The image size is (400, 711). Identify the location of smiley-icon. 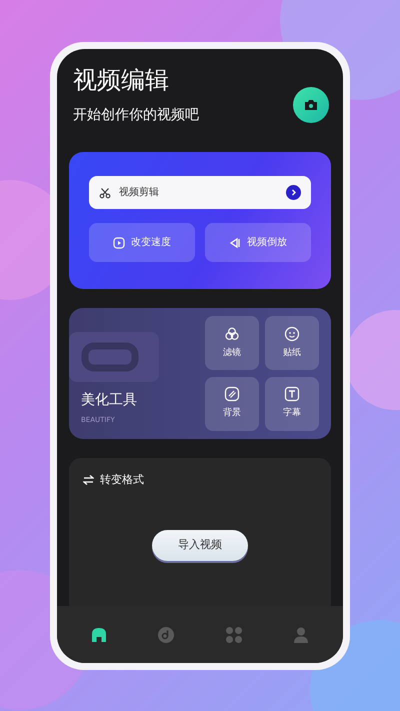
(292, 334).